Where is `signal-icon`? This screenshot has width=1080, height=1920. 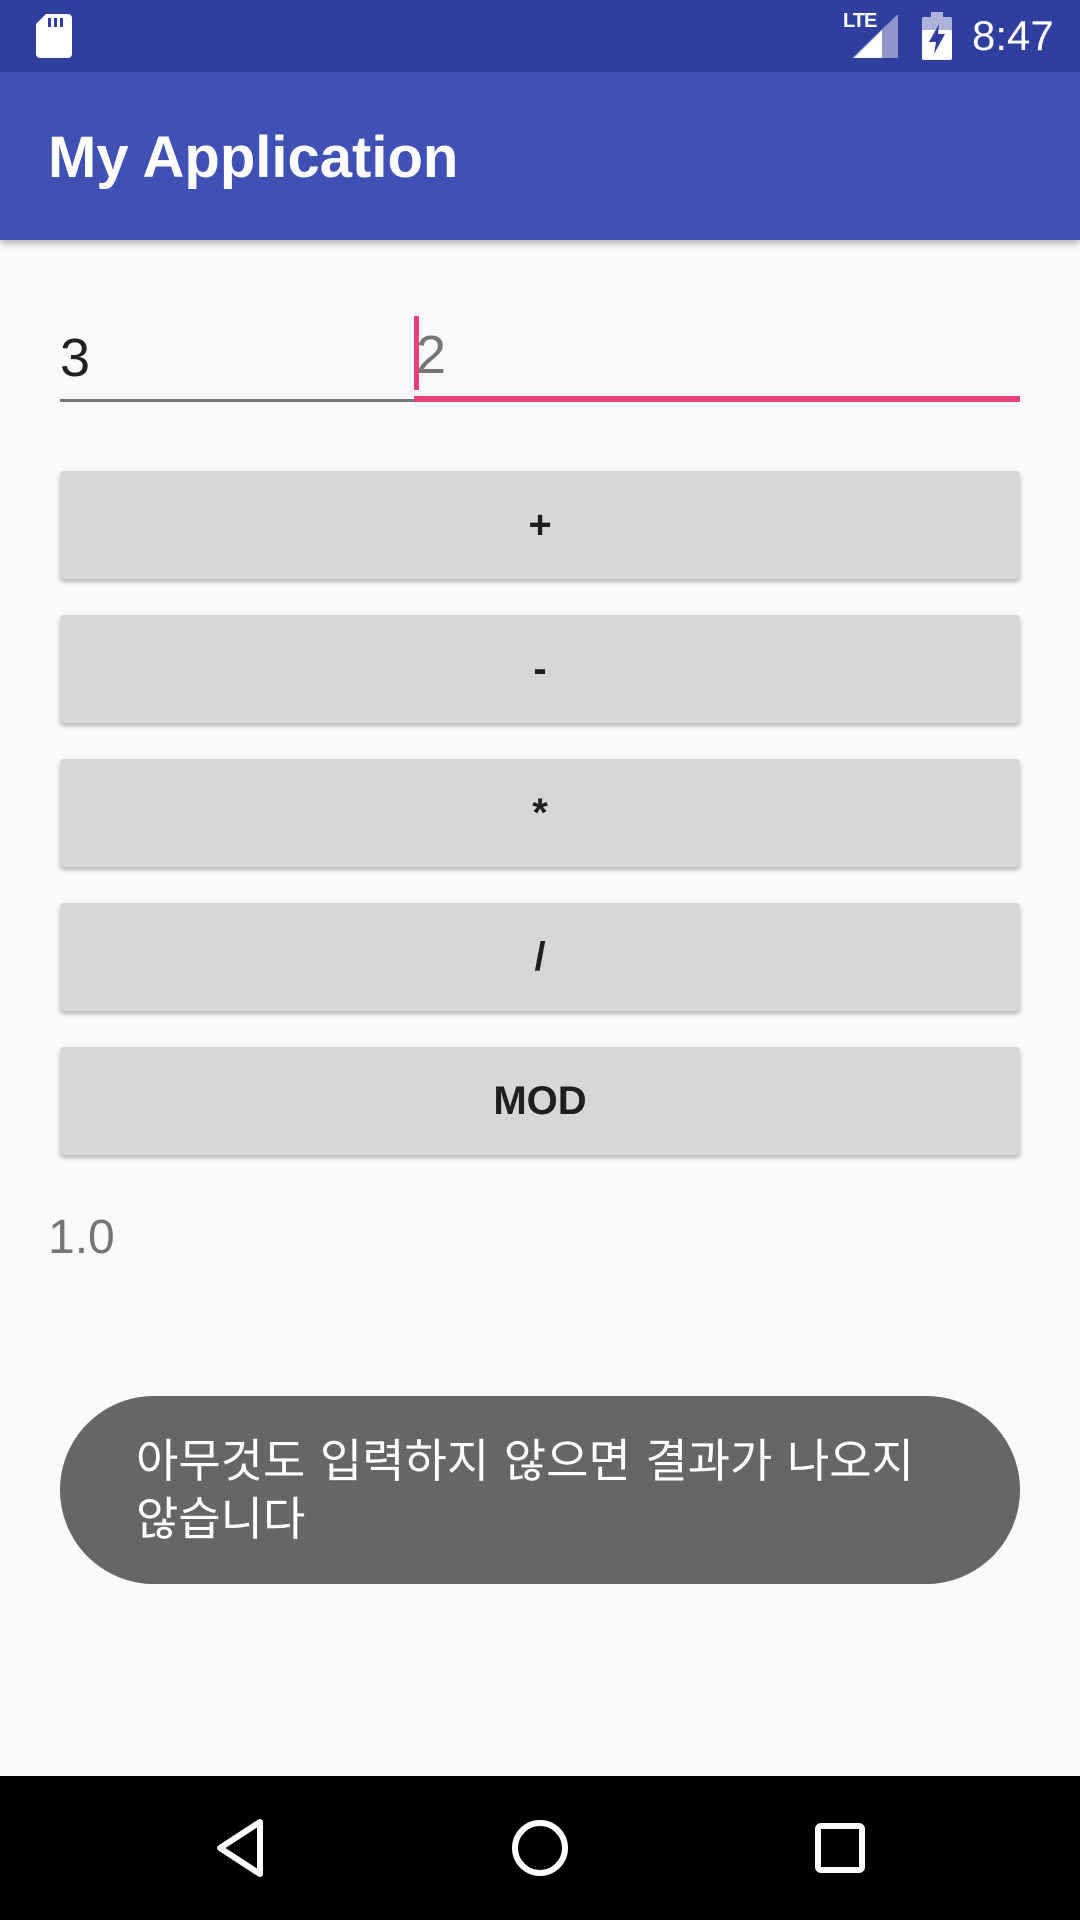
signal-icon is located at coordinates (875, 36).